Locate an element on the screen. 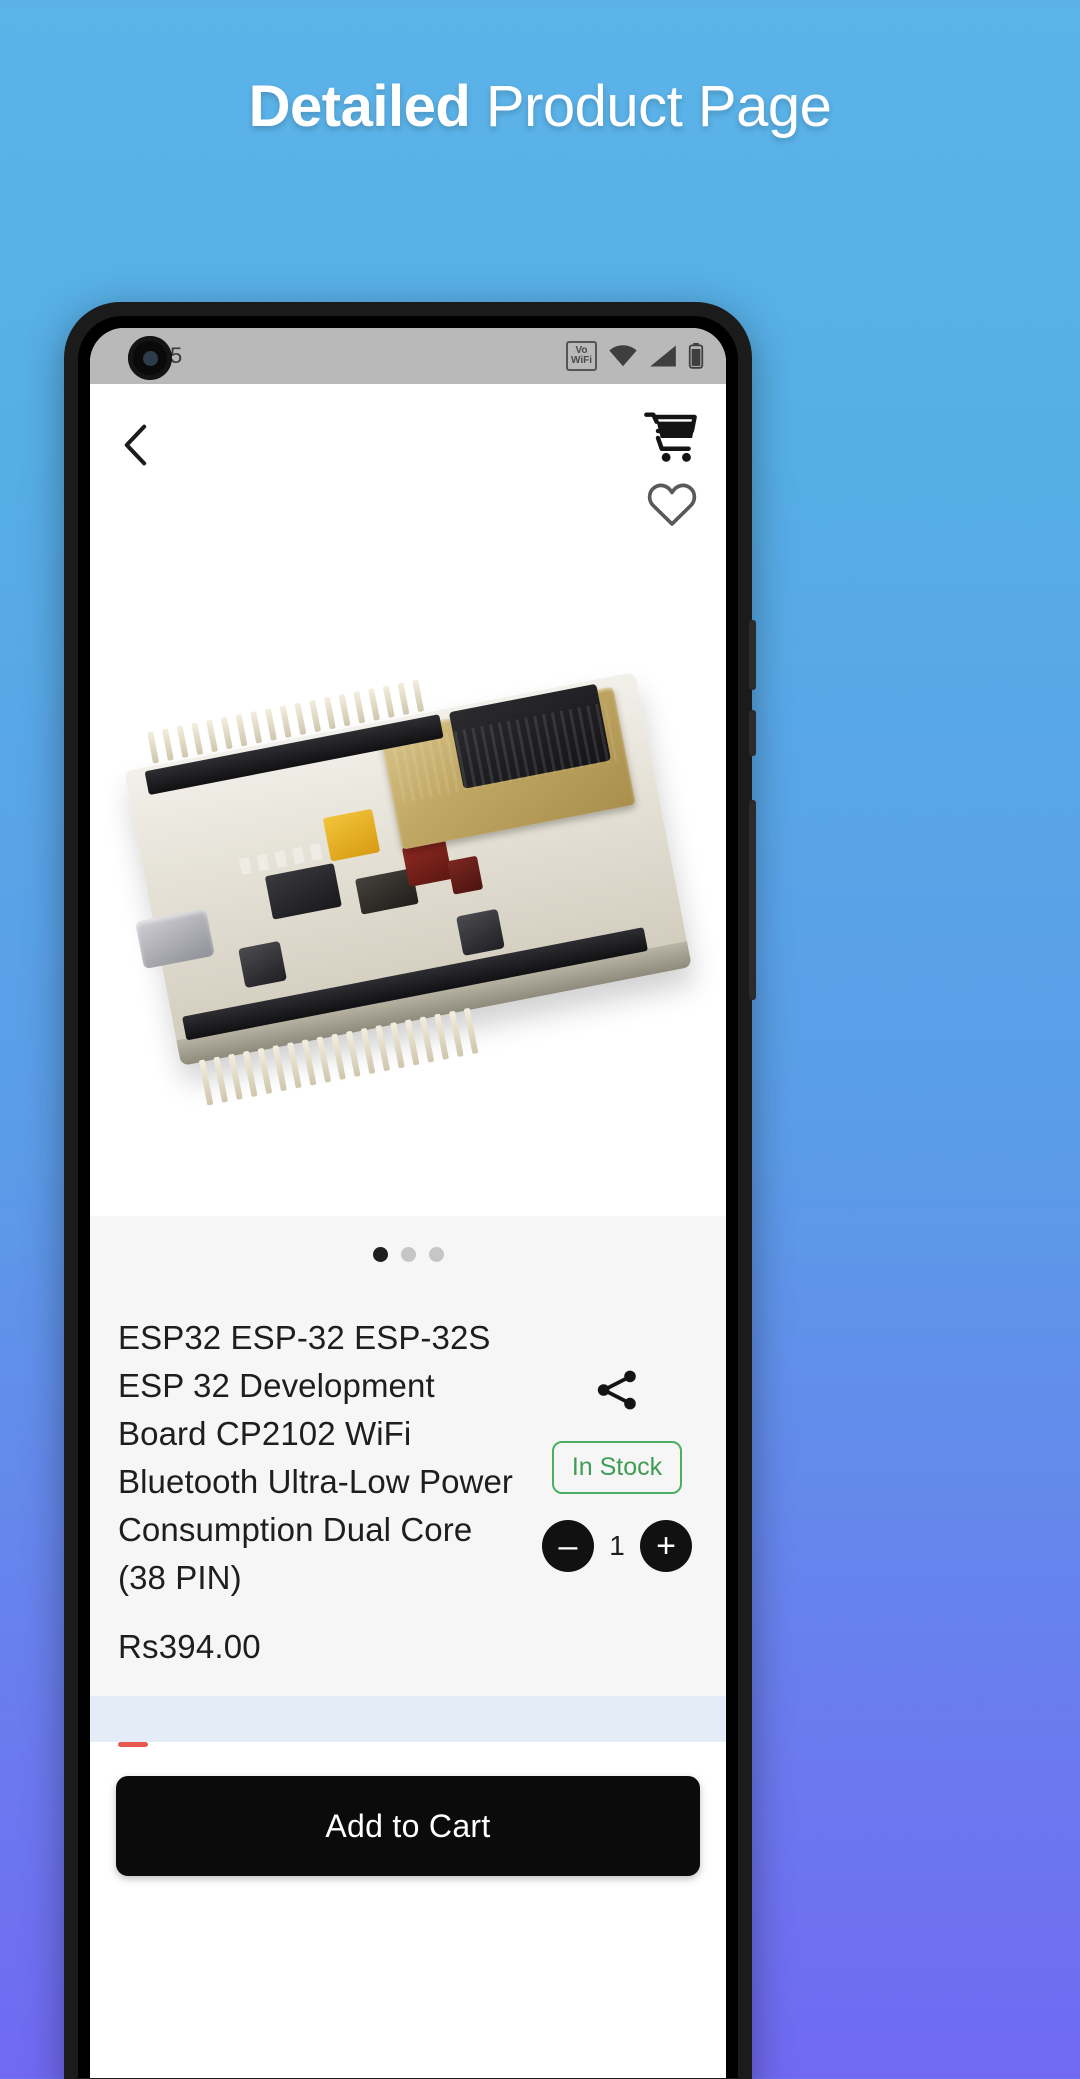  quantity-increase-button: + is located at coordinates (666, 1546).